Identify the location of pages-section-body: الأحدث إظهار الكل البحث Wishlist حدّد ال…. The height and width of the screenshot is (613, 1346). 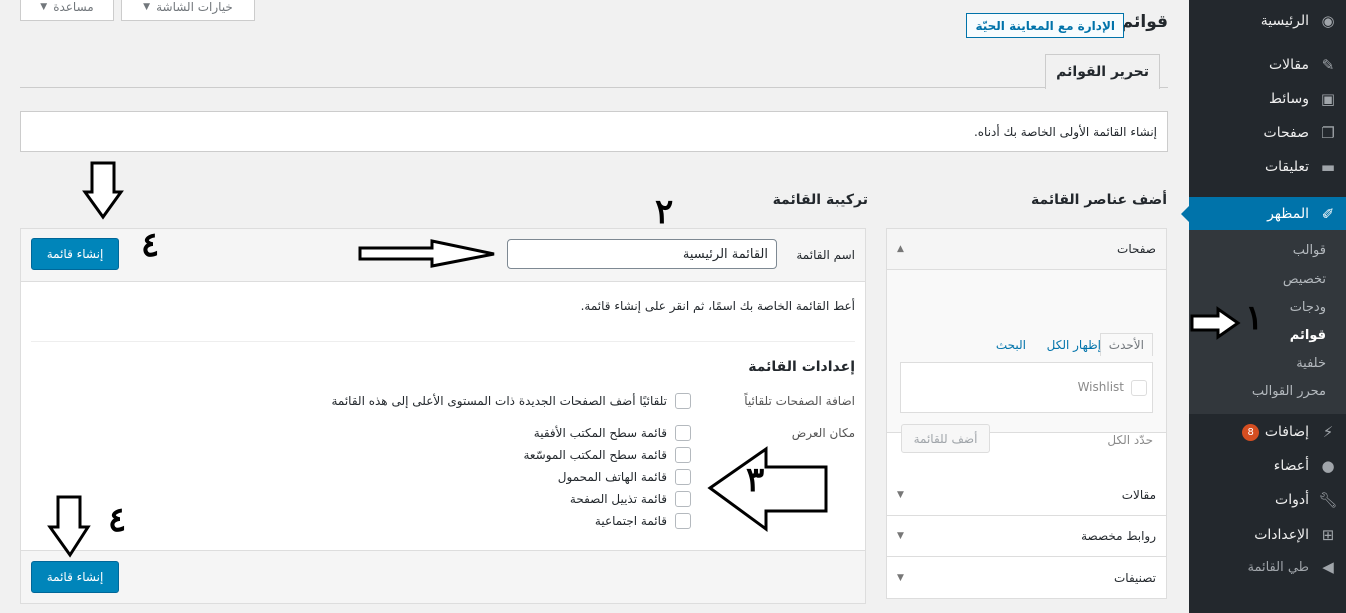
(1026, 361).